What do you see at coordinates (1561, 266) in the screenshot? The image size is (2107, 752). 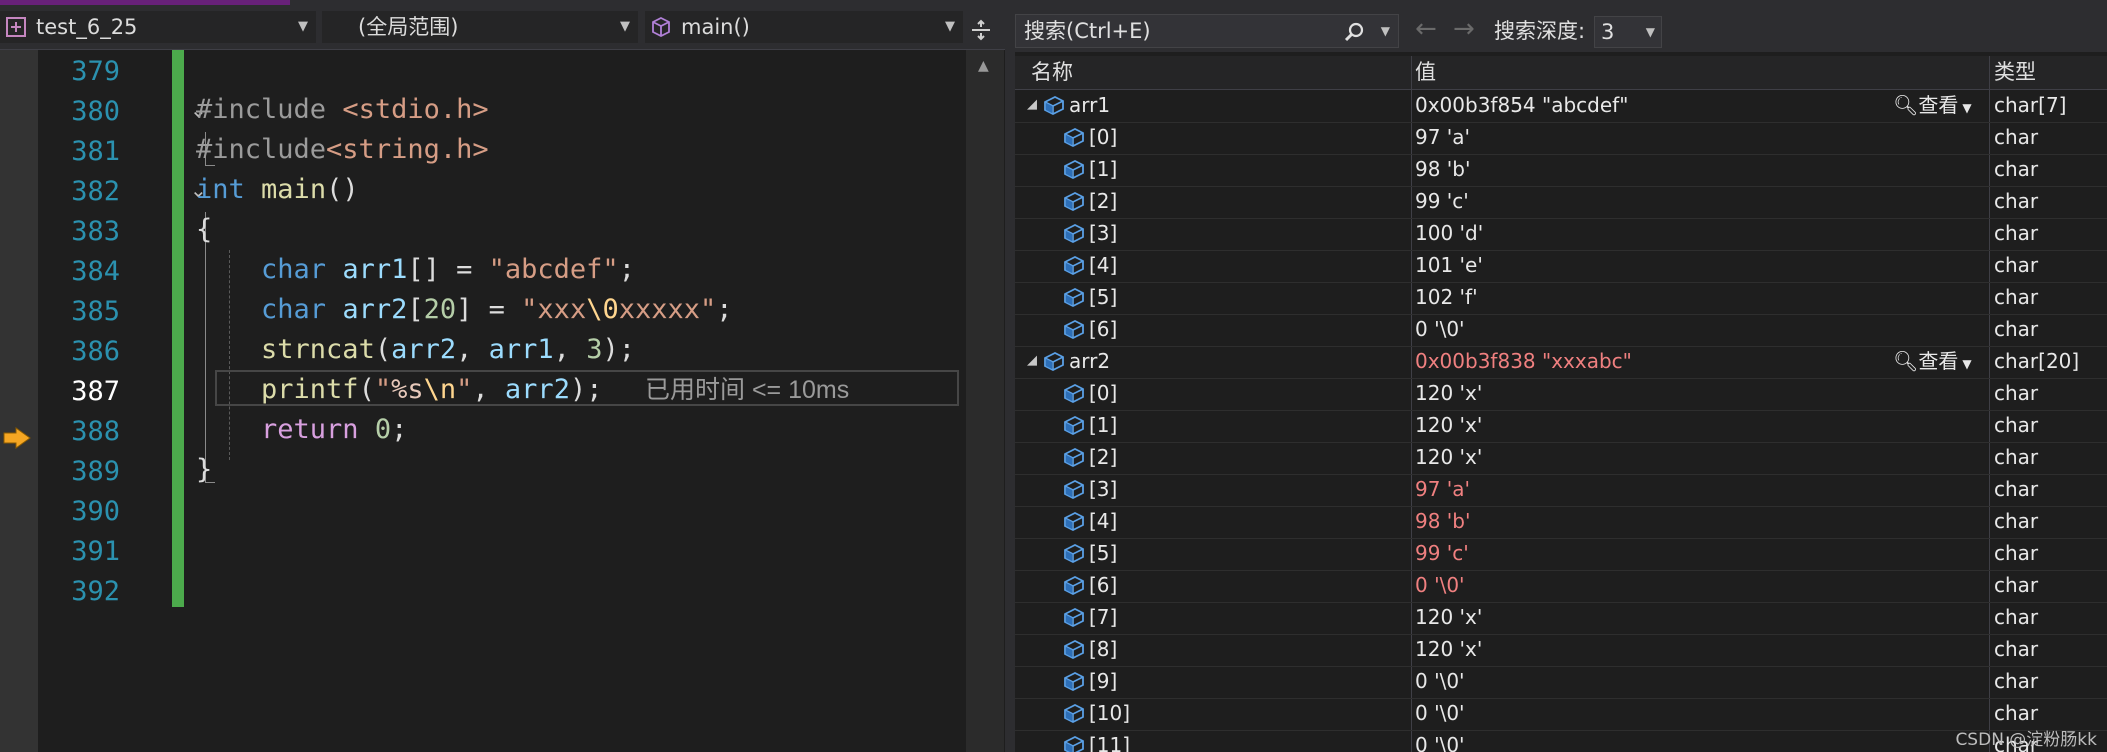 I see `watch-row: [4] 101 'e' char` at bounding box center [1561, 266].